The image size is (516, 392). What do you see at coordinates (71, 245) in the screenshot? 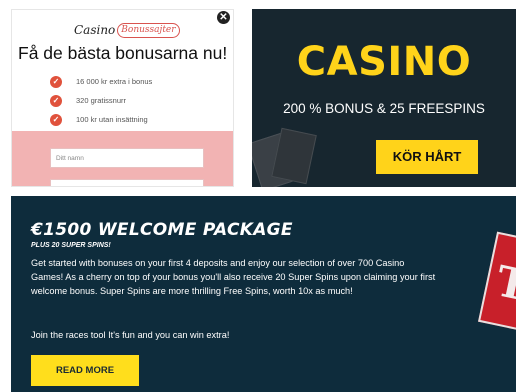
I see `welcome-subheading: PLUS 20 SUPER SPINS!` at bounding box center [71, 245].